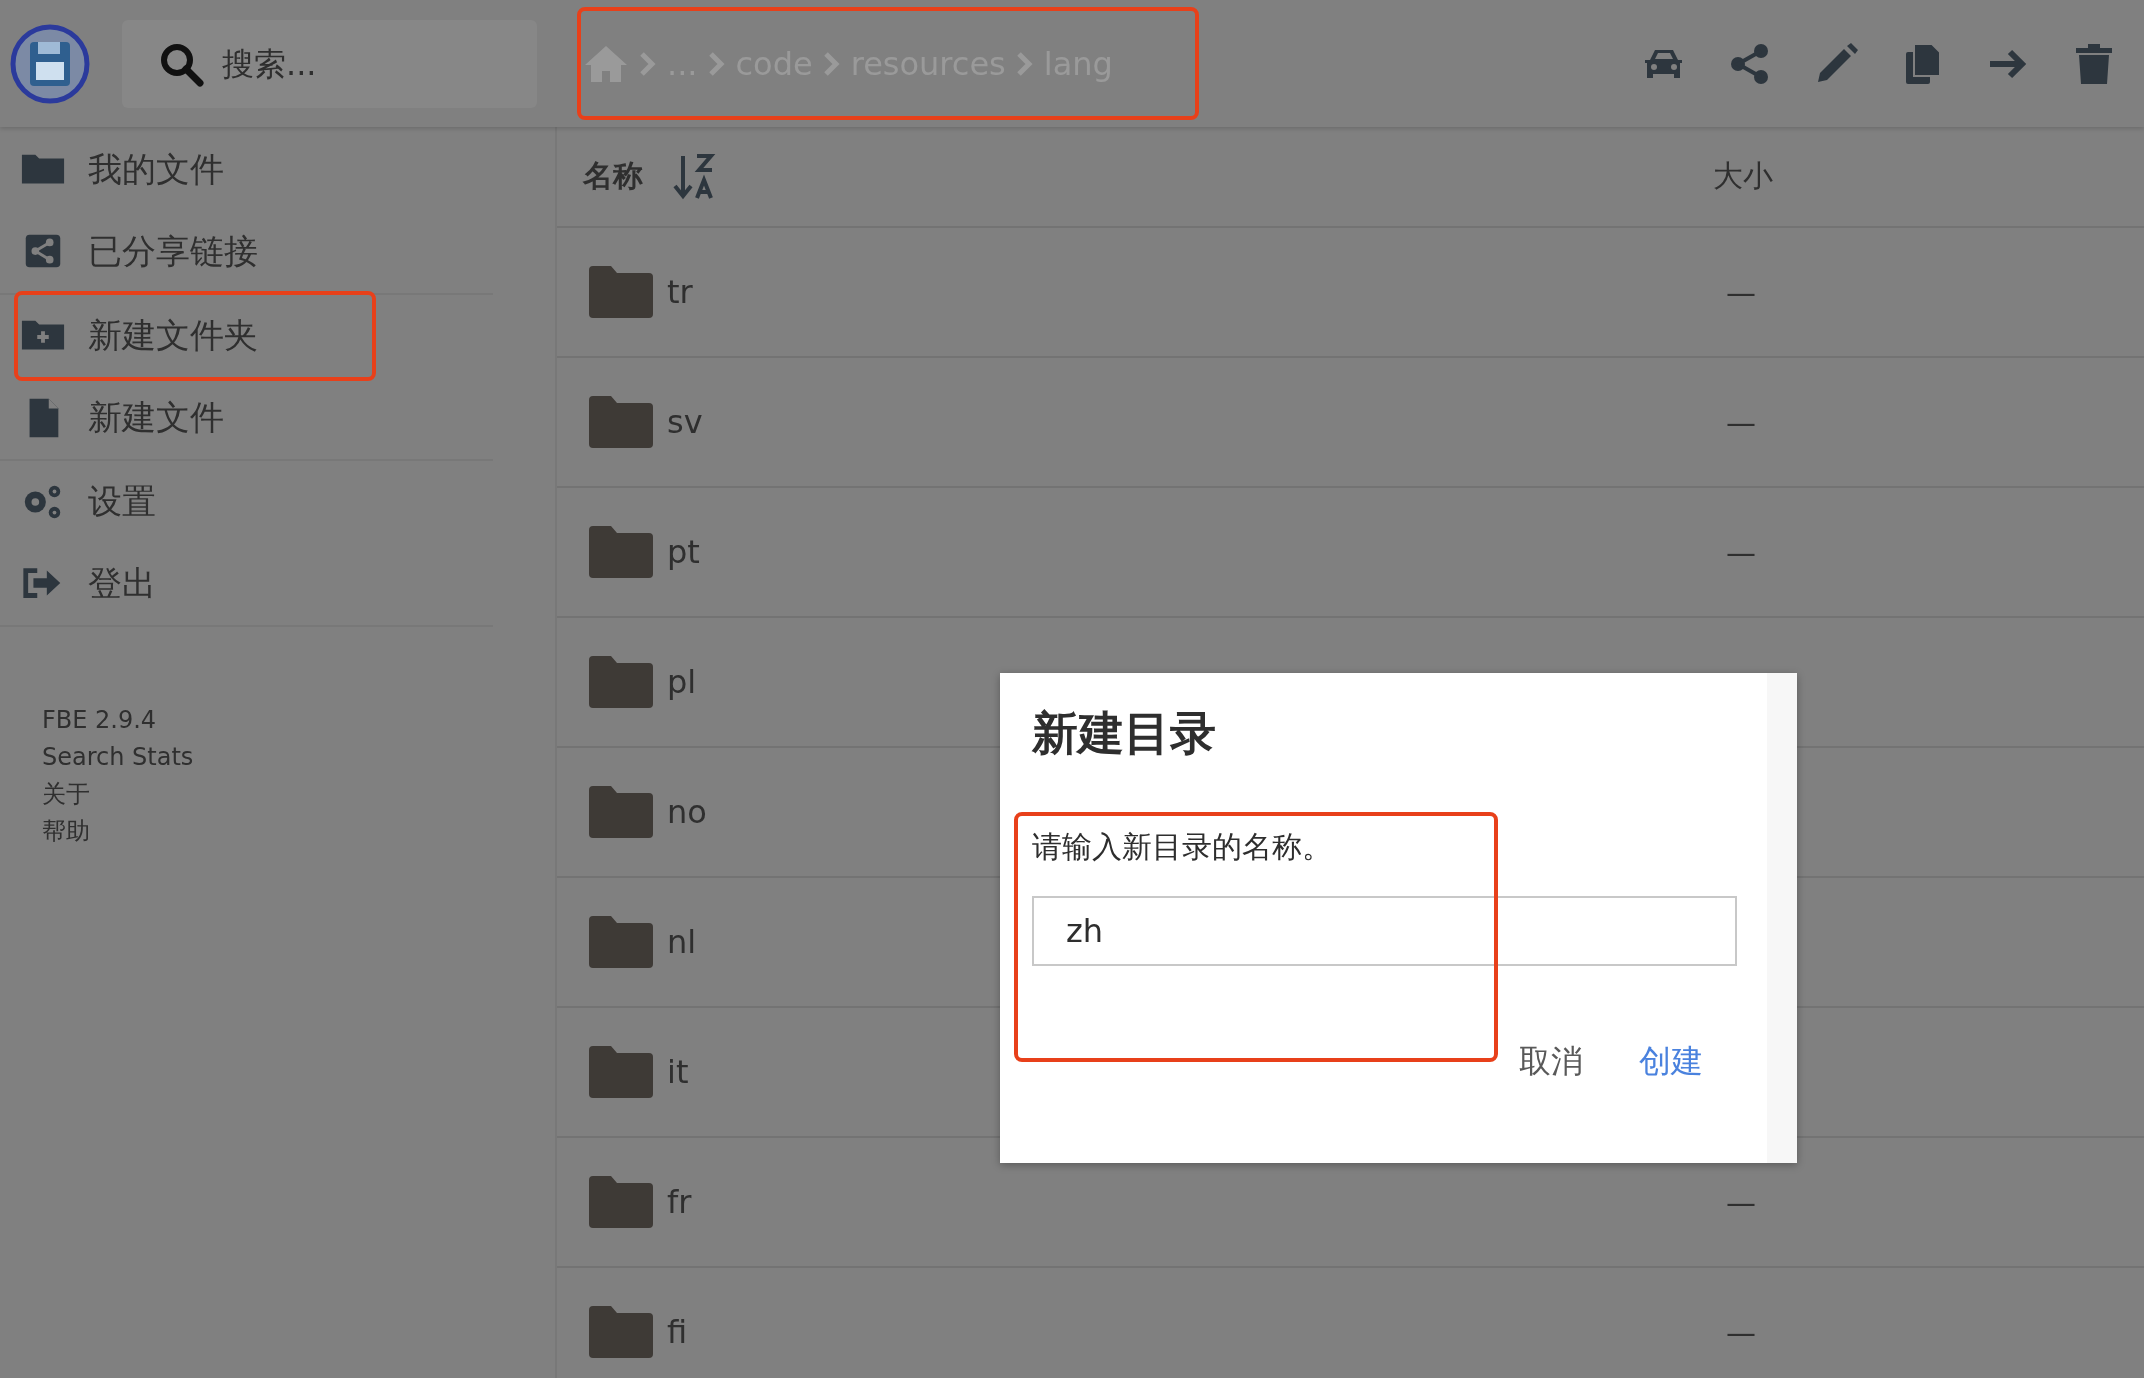  What do you see at coordinates (246, 170) in the screenshot?
I see `sidebar-item: 我的文件` at bounding box center [246, 170].